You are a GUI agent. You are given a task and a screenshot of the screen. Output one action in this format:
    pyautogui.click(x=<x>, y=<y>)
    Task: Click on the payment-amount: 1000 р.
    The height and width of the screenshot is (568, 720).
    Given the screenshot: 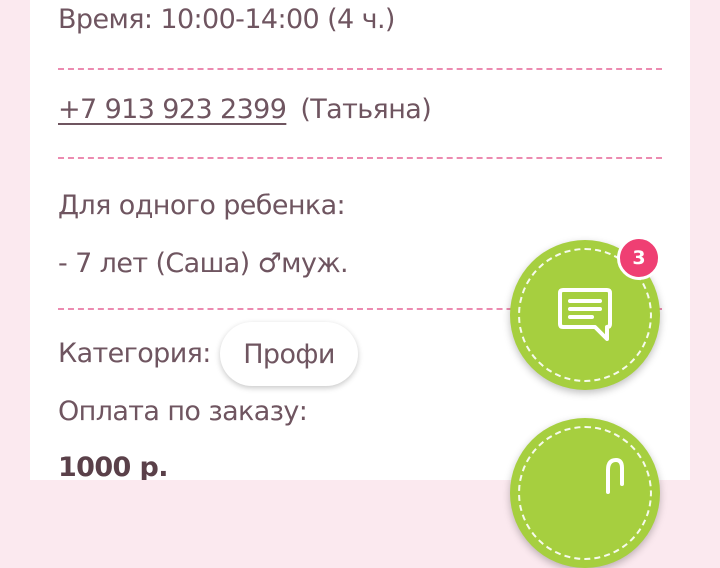 What is the action you would take?
    pyautogui.click(x=113, y=466)
    